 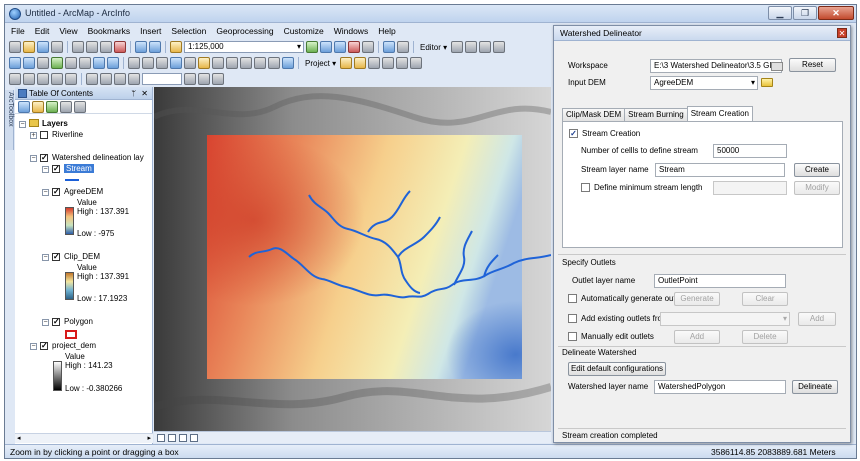 What do you see at coordinates (817, 170) in the screenshot?
I see `create-button: Create` at bounding box center [817, 170].